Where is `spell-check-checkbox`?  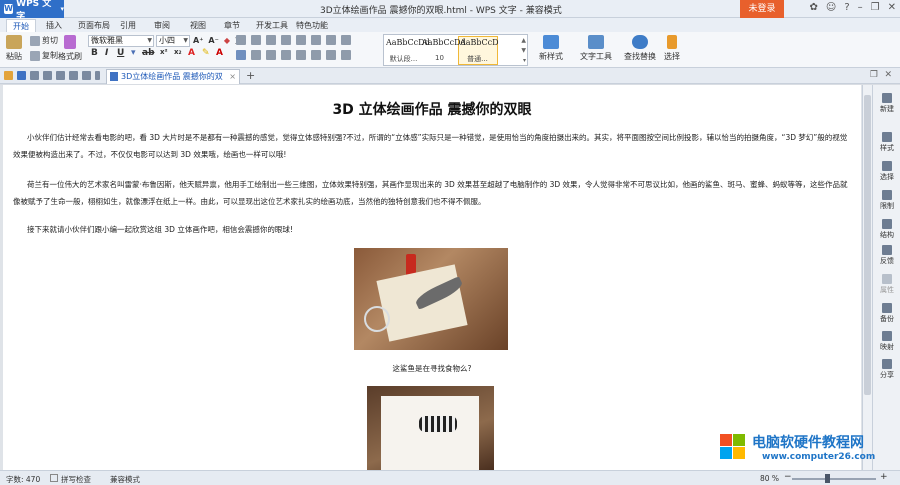 spell-check-checkbox is located at coordinates (54, 478).